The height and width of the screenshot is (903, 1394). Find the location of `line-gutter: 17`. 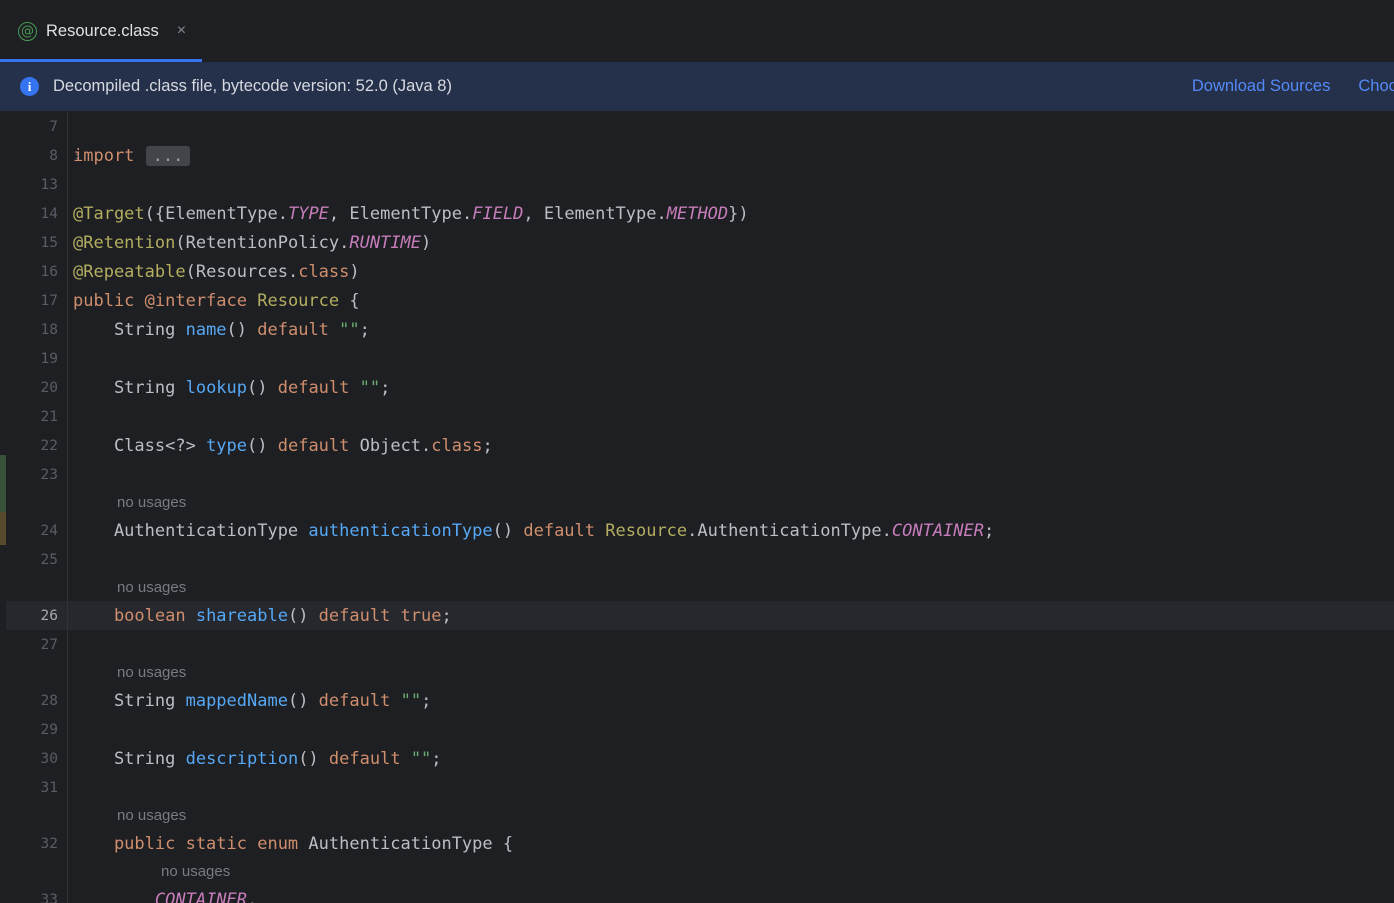

line-gutter: 17 is located at coordinates (34, 300).